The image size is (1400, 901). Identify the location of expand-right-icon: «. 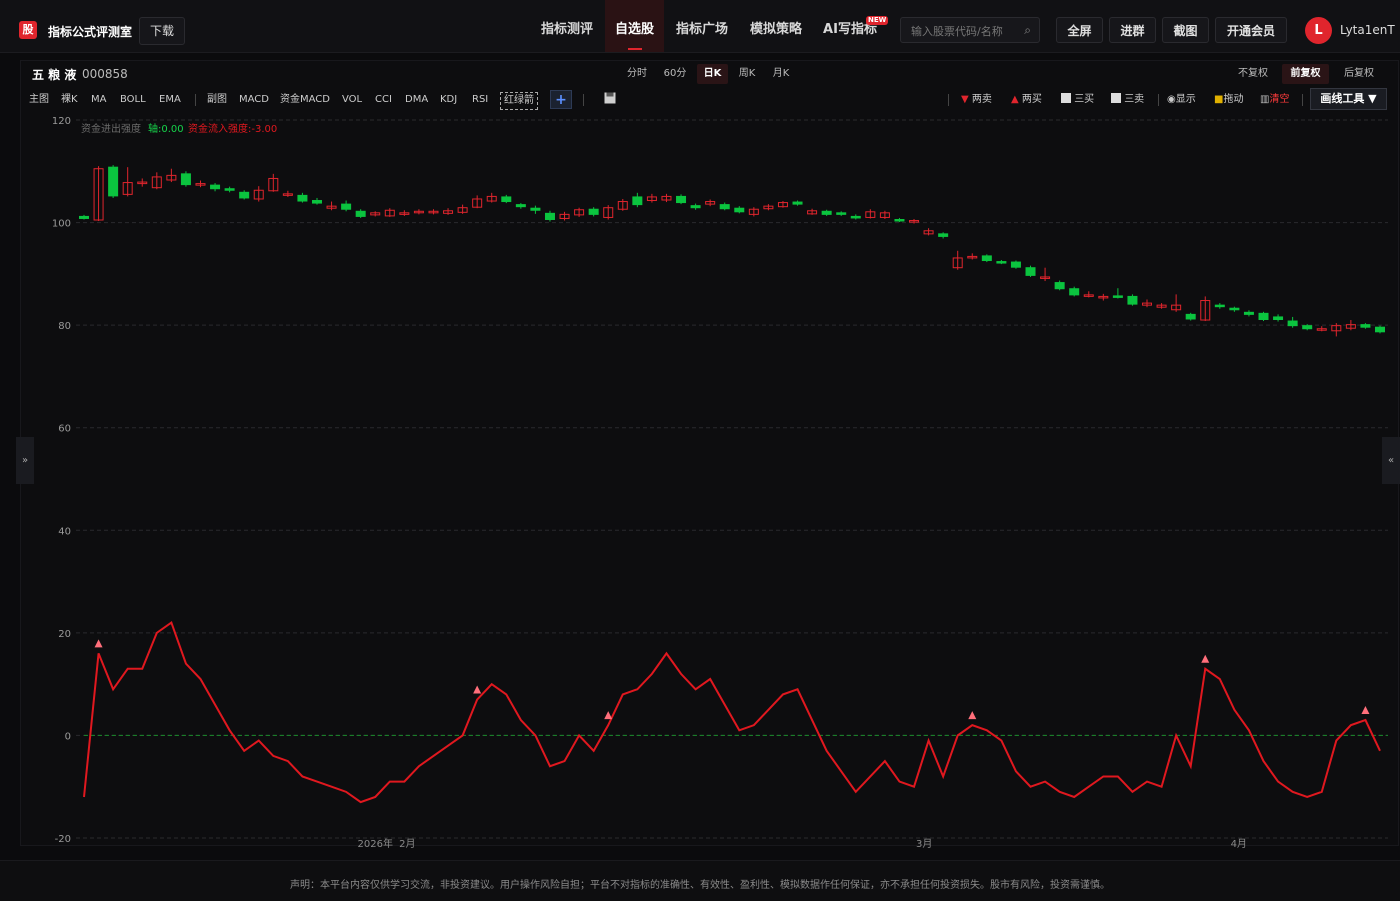
(1391, 460).